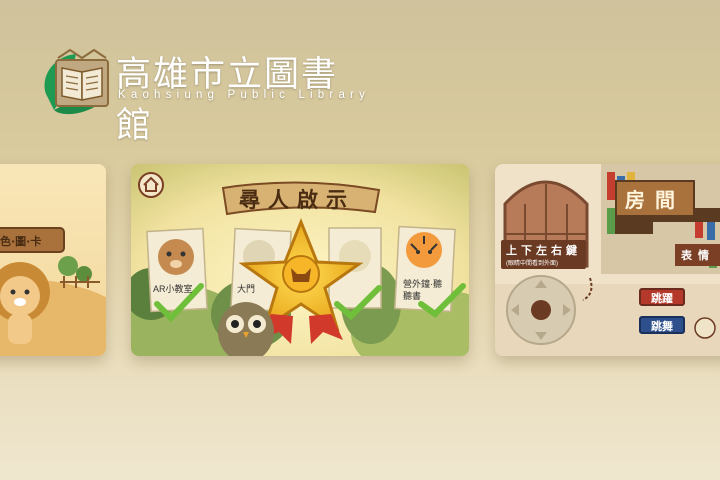 Image resolution: width=720 pixels, height=480 pixels. I want to click on coloring-sign: 色·圖·卡, so click(21, 241).